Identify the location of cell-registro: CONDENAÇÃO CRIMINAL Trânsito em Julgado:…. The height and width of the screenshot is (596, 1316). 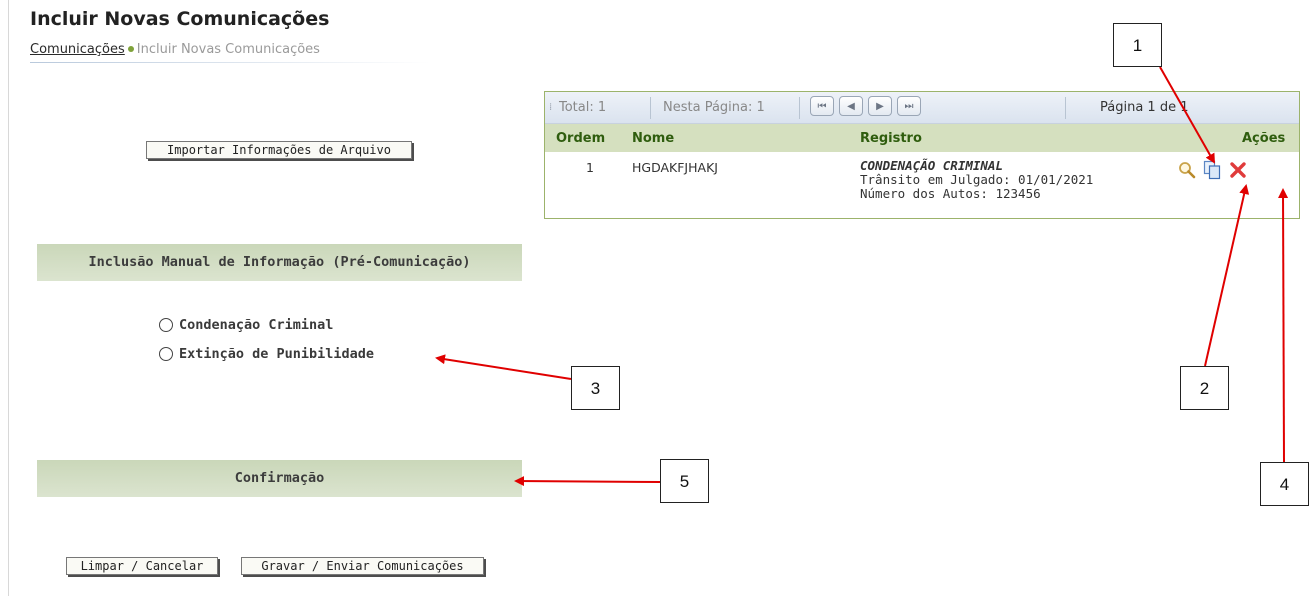
(976, 180).